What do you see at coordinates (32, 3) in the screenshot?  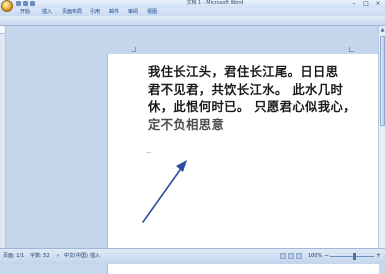 I see `redo-icon` at bounding box center [32, 3].